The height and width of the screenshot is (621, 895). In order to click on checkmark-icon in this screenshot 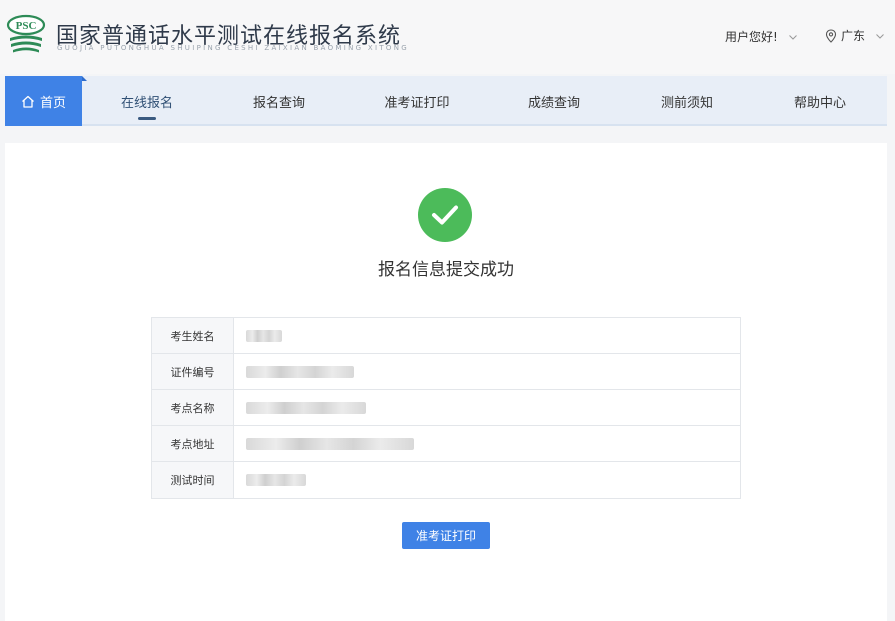, I will do `click(445, 215)`.